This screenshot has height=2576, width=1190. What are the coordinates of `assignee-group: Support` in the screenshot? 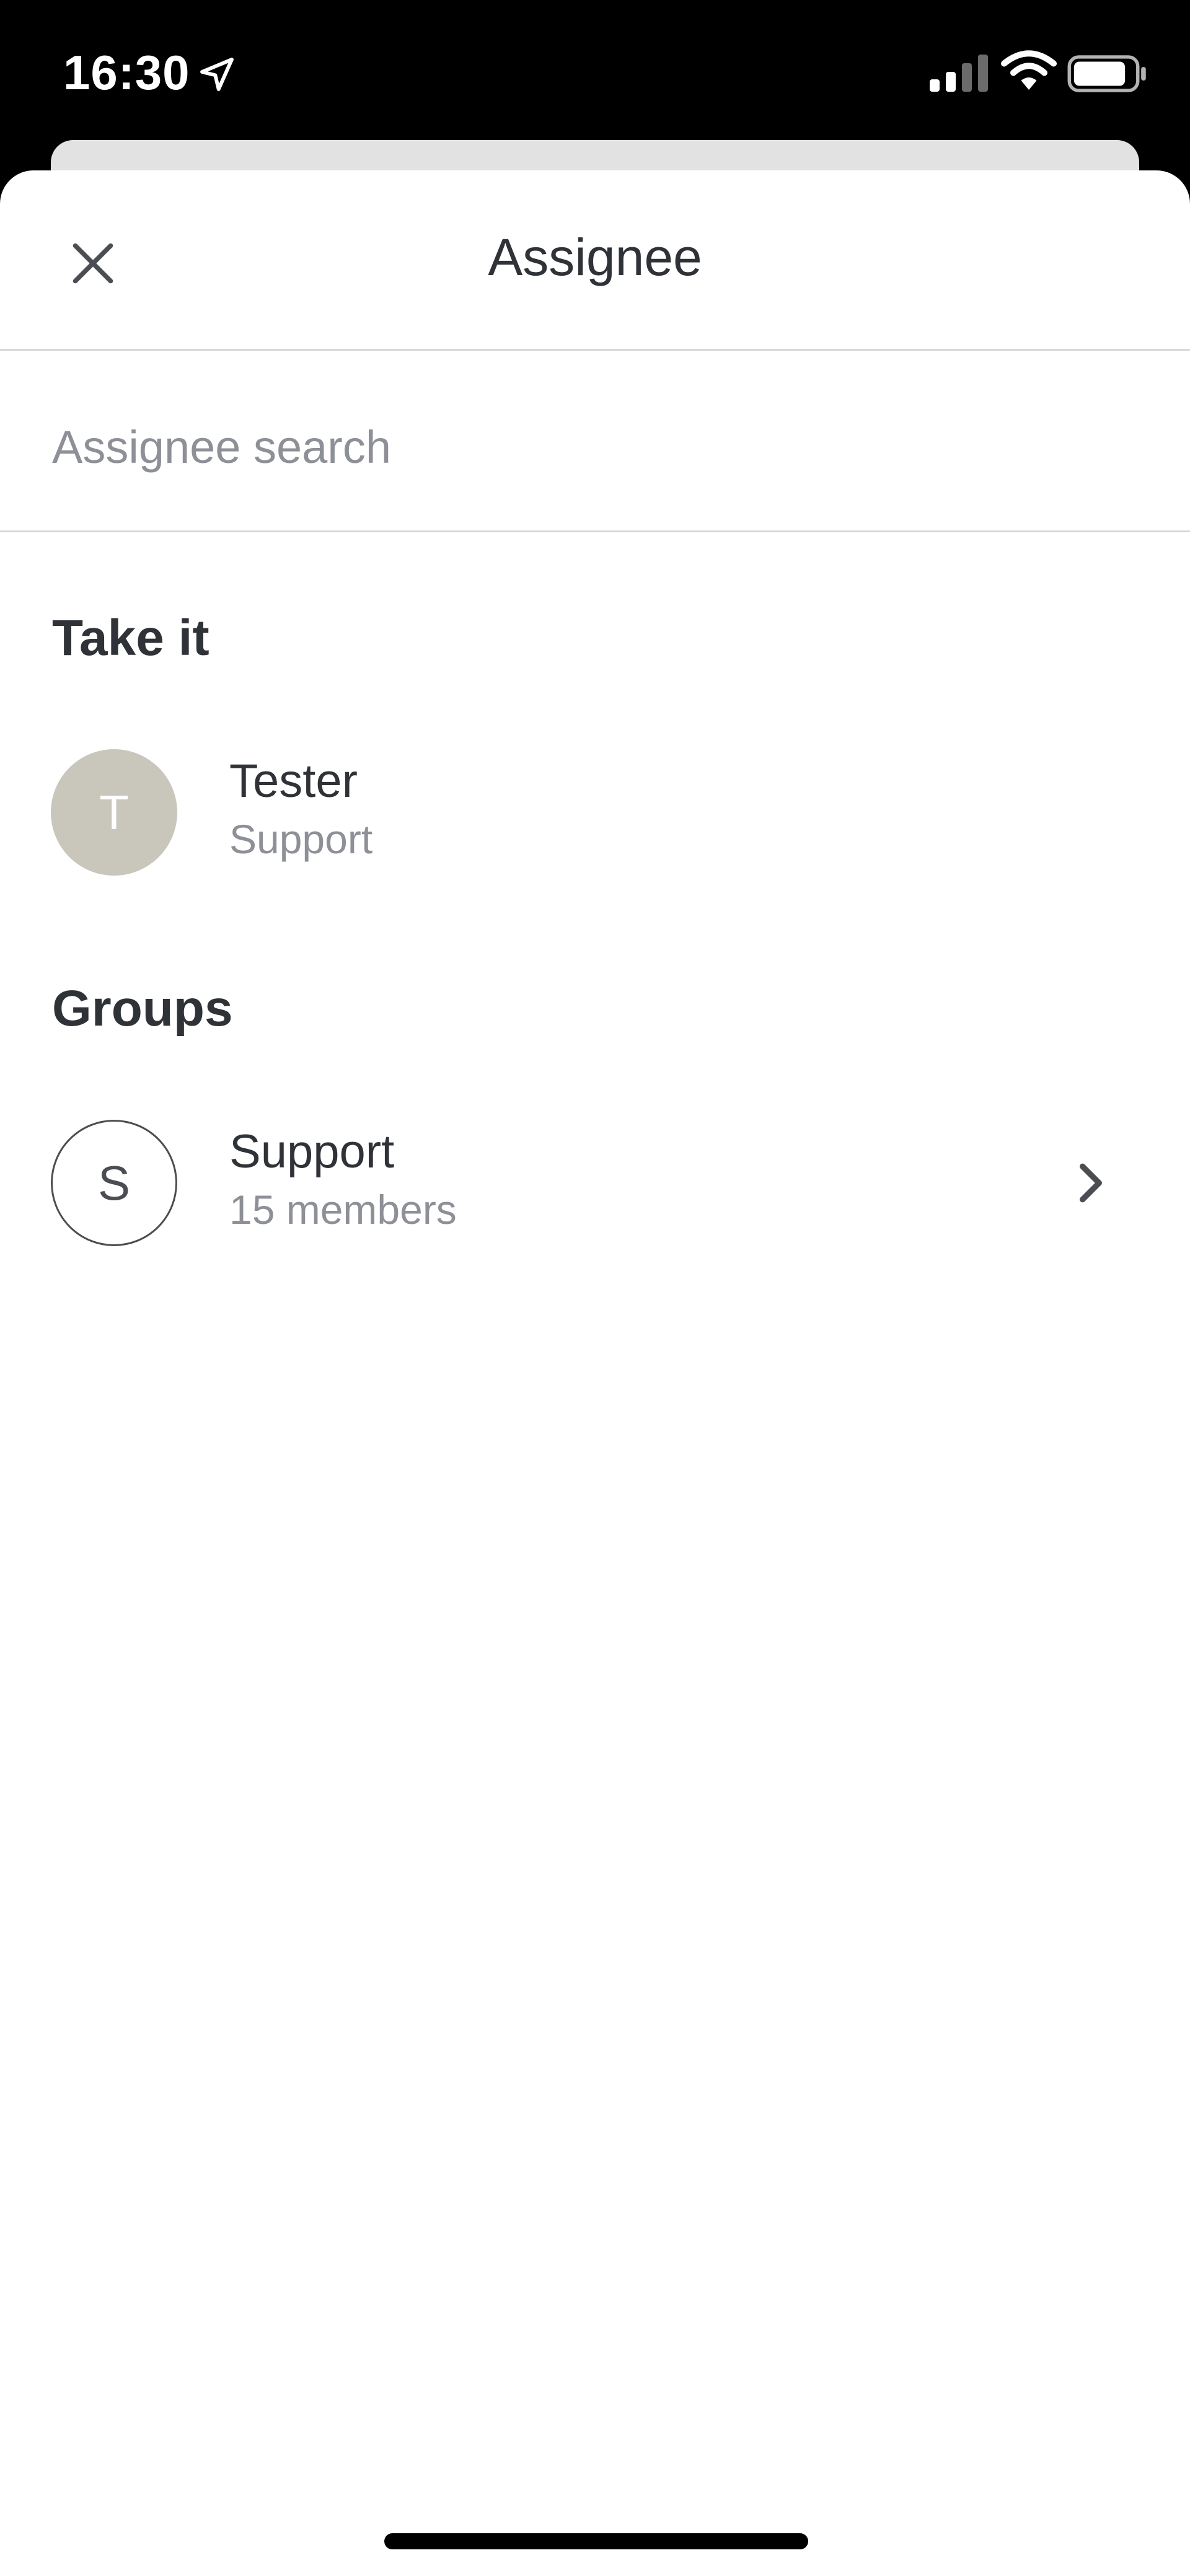 It's located at (301, 839).